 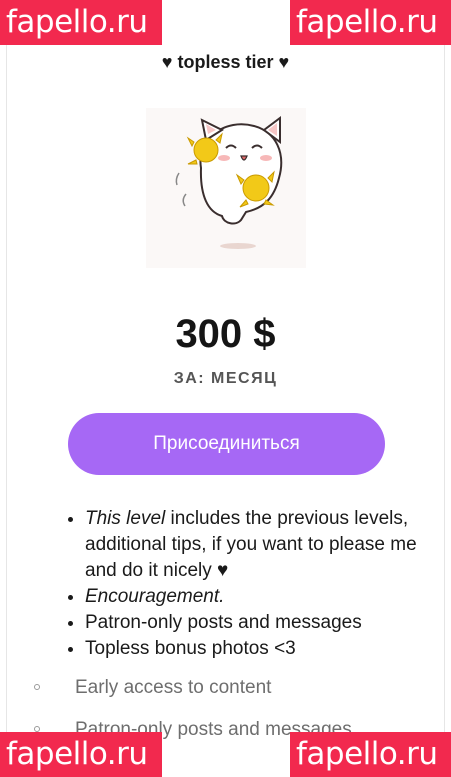 What do you see at coordinates (37, 687) in the screenshot?
I see `circle-bullet-icon` at bounding box center [37, 687].